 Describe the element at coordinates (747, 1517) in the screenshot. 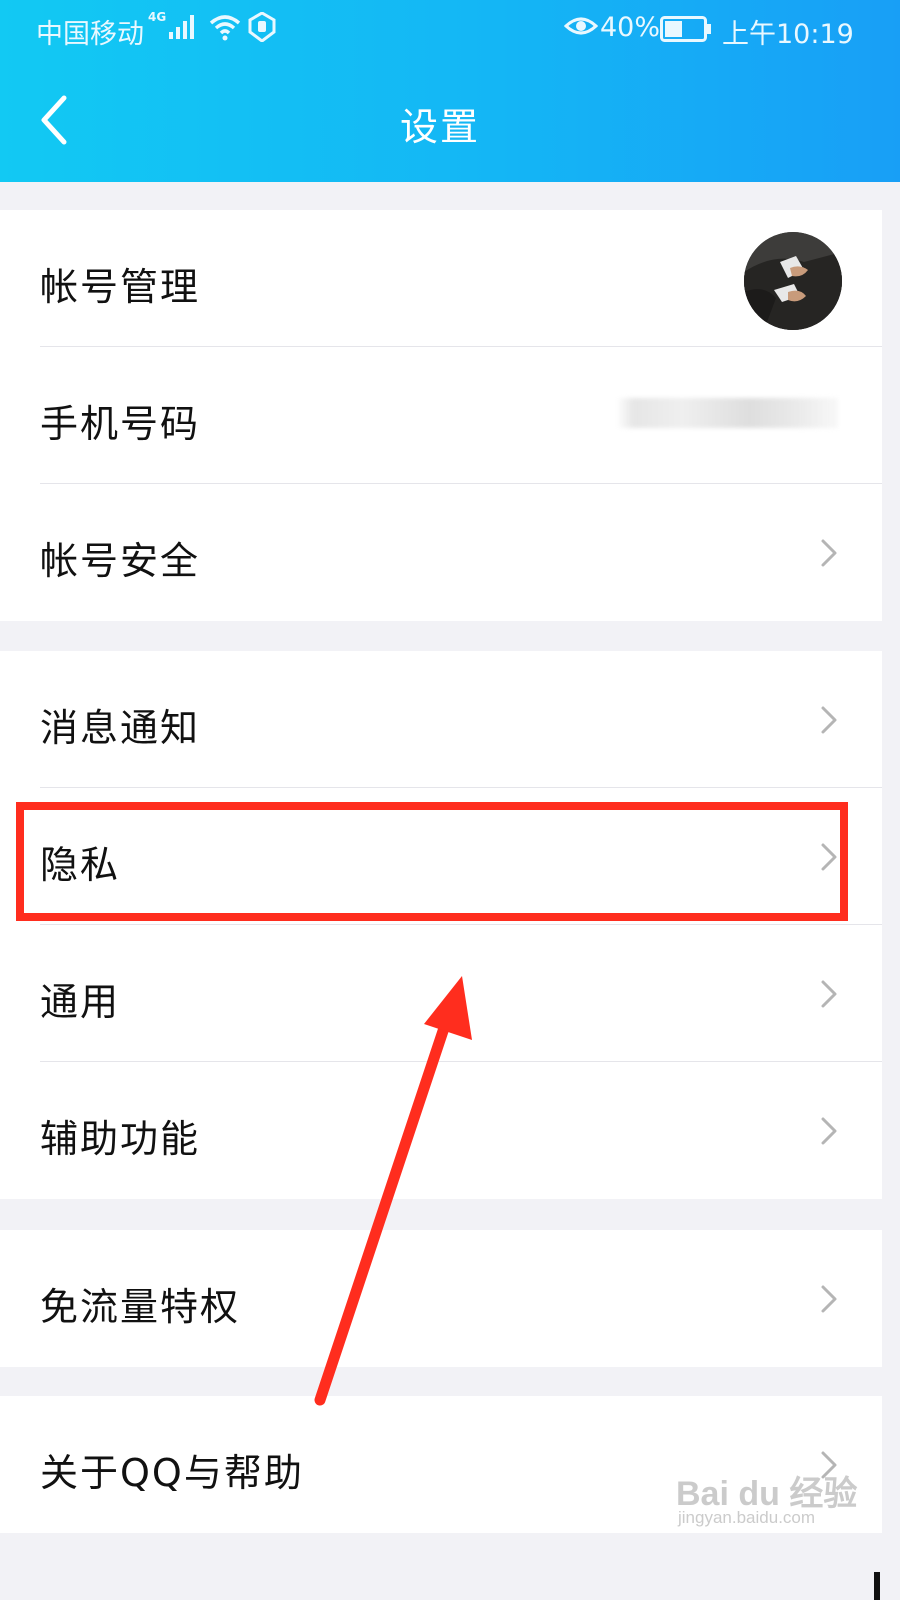

I see `watermark-url: jingyan.baidu.com` at that location.